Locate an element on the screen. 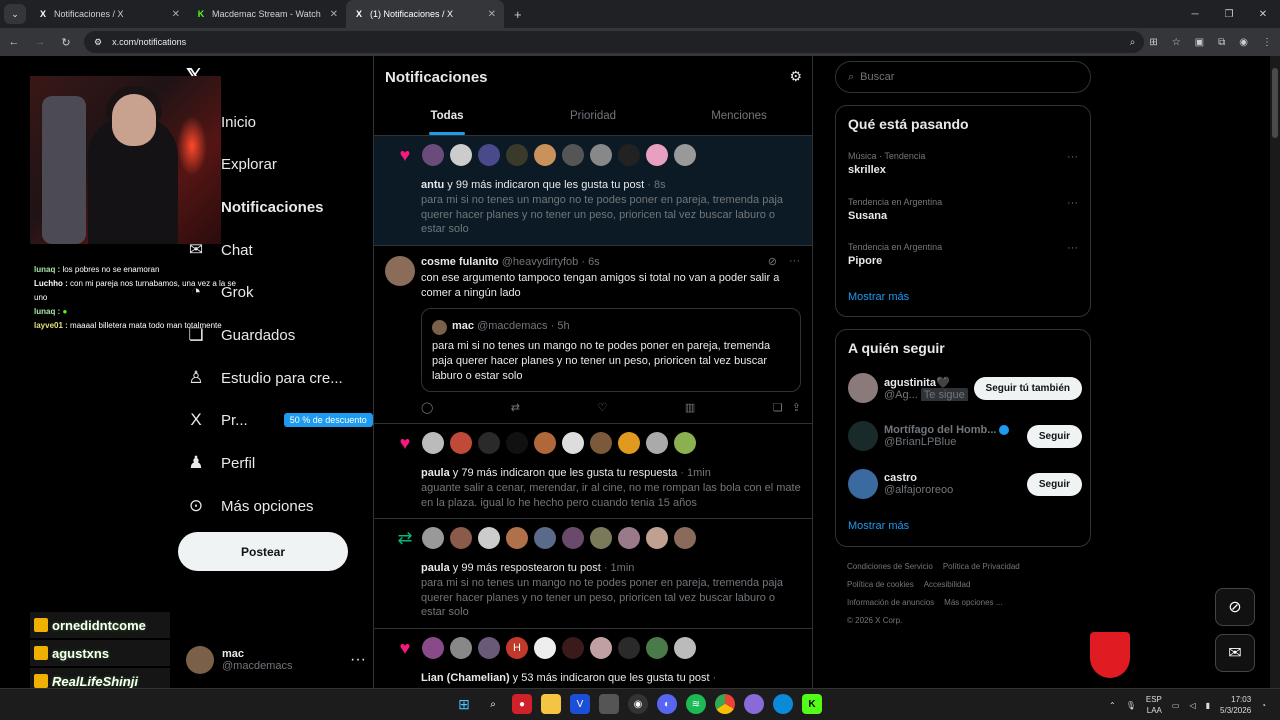 The height and width of the screenshot is (720, 1280). chrome-icon is located at coordinates (725, 704).